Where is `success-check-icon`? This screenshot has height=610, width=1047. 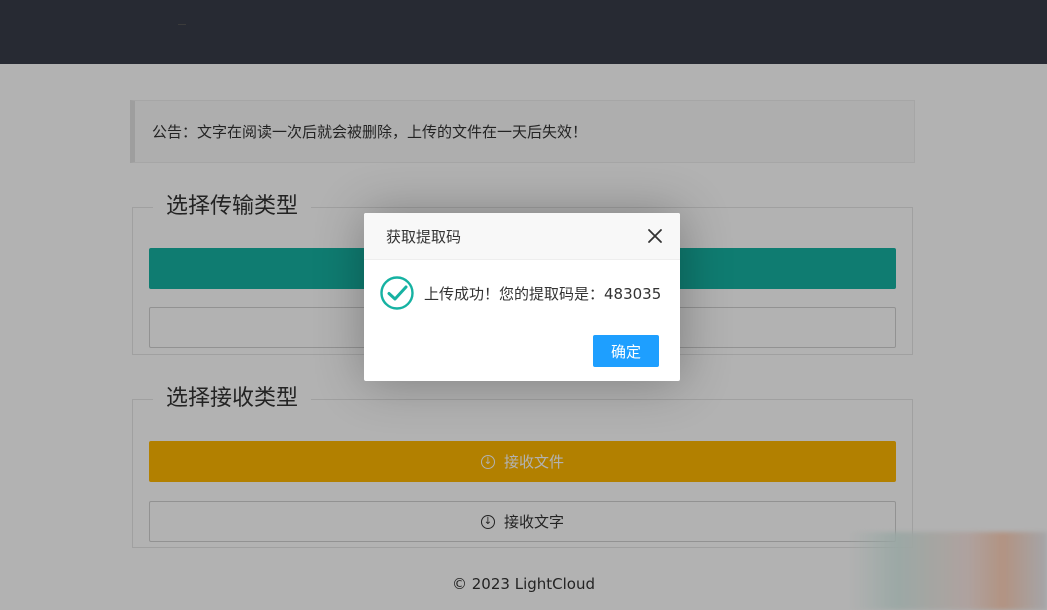 success-check-icon is located at coordinates (397, 293).